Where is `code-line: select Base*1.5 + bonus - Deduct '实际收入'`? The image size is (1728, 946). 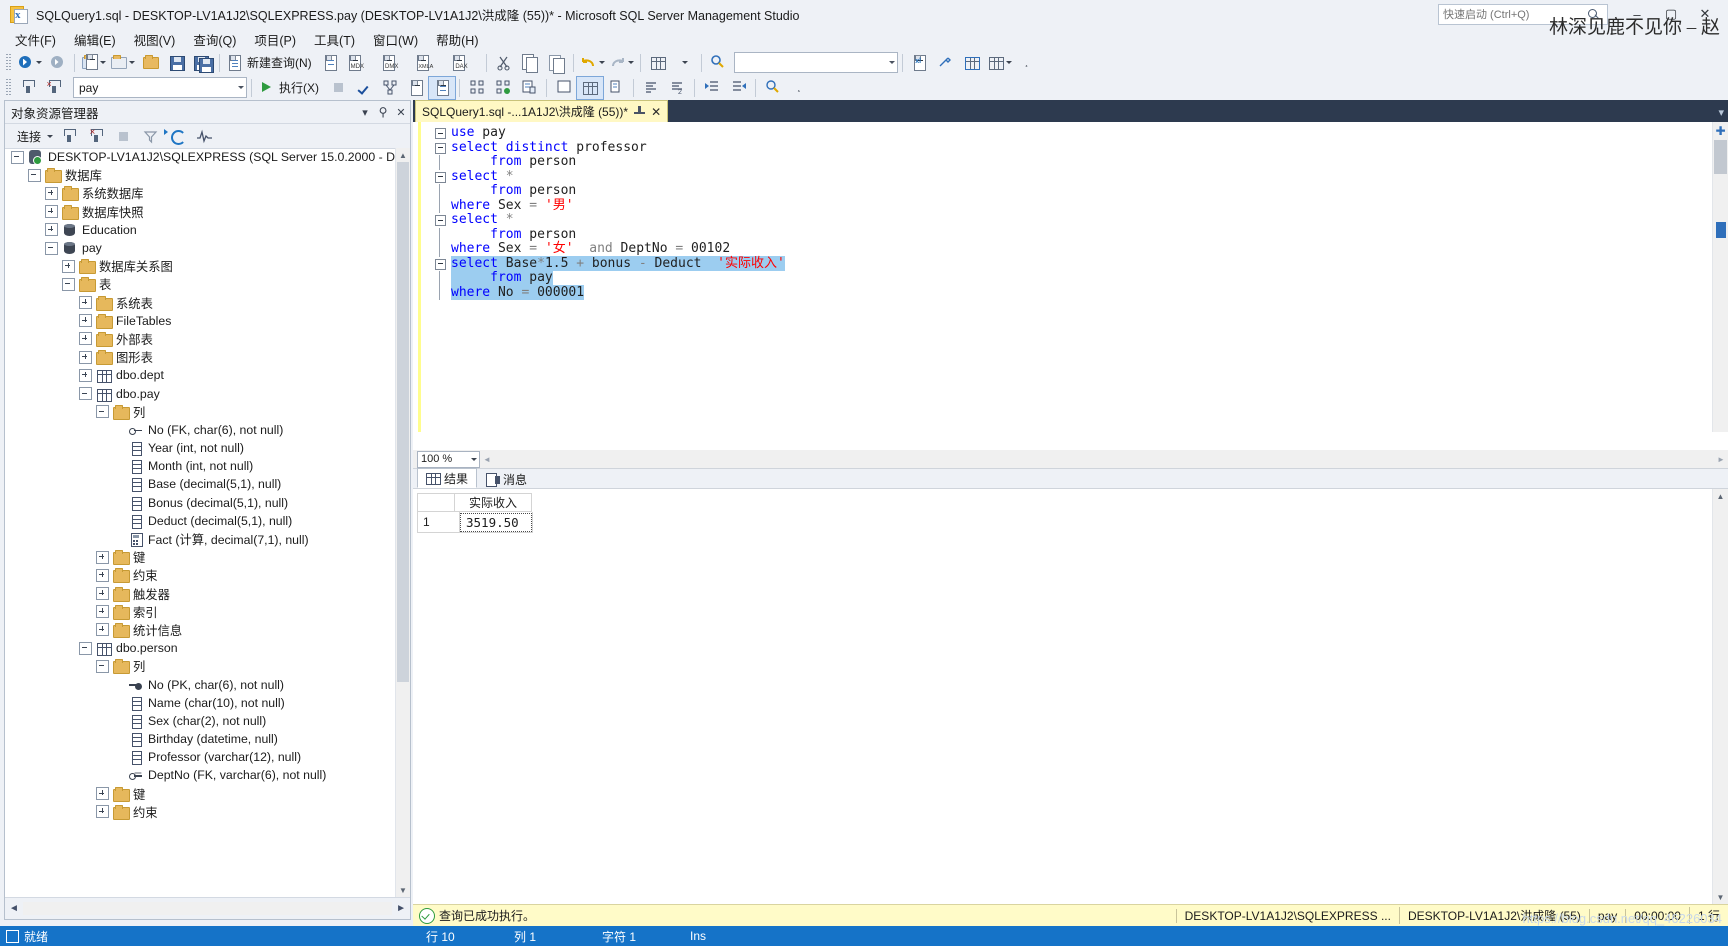 code-line: select Base*1.5 + bonus - Deduct '实际收入' is located at coordinates (1073, 263).